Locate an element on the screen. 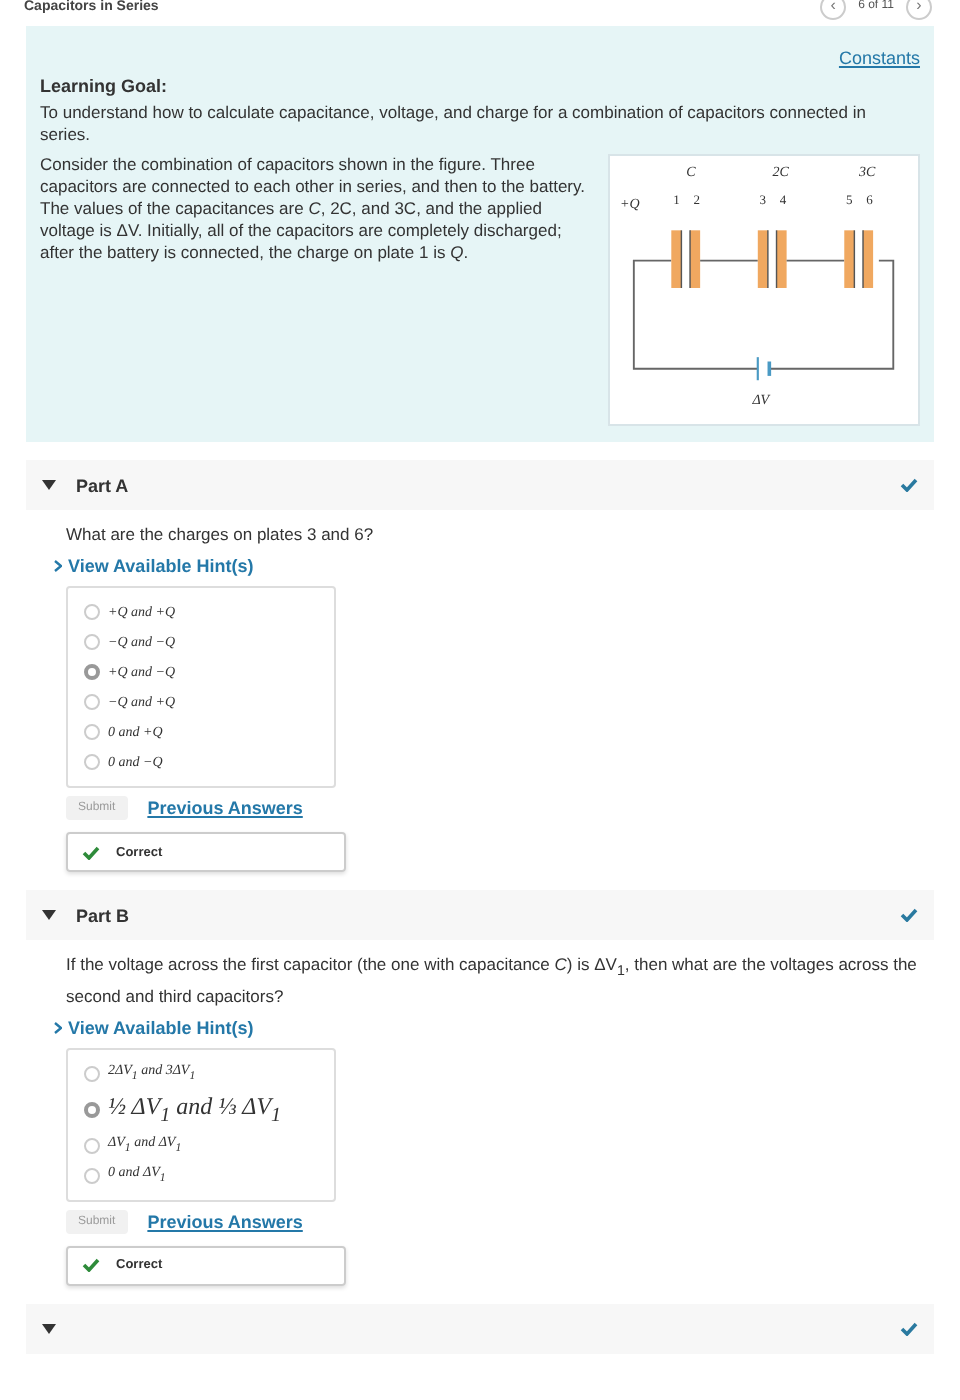 Image resolution: width=960 pixels, height=1400 pixels. next-button: › is located at coordinates (919, 9).